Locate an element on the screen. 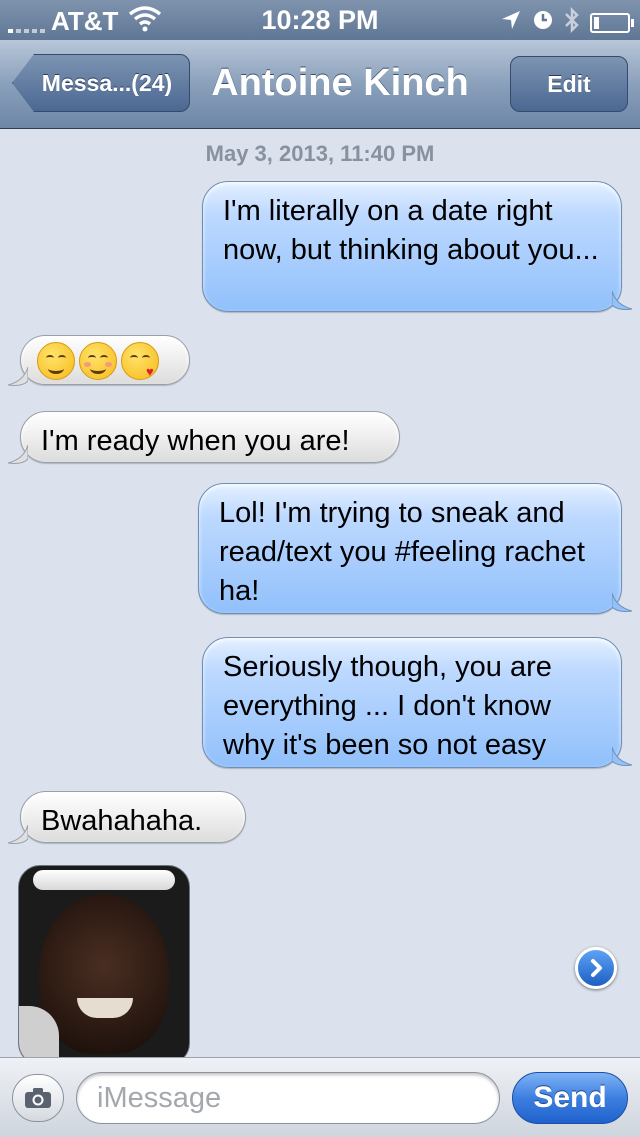 The image size is (640, 1137). message-input-bar: Send is located at coordinates (320, 1097).